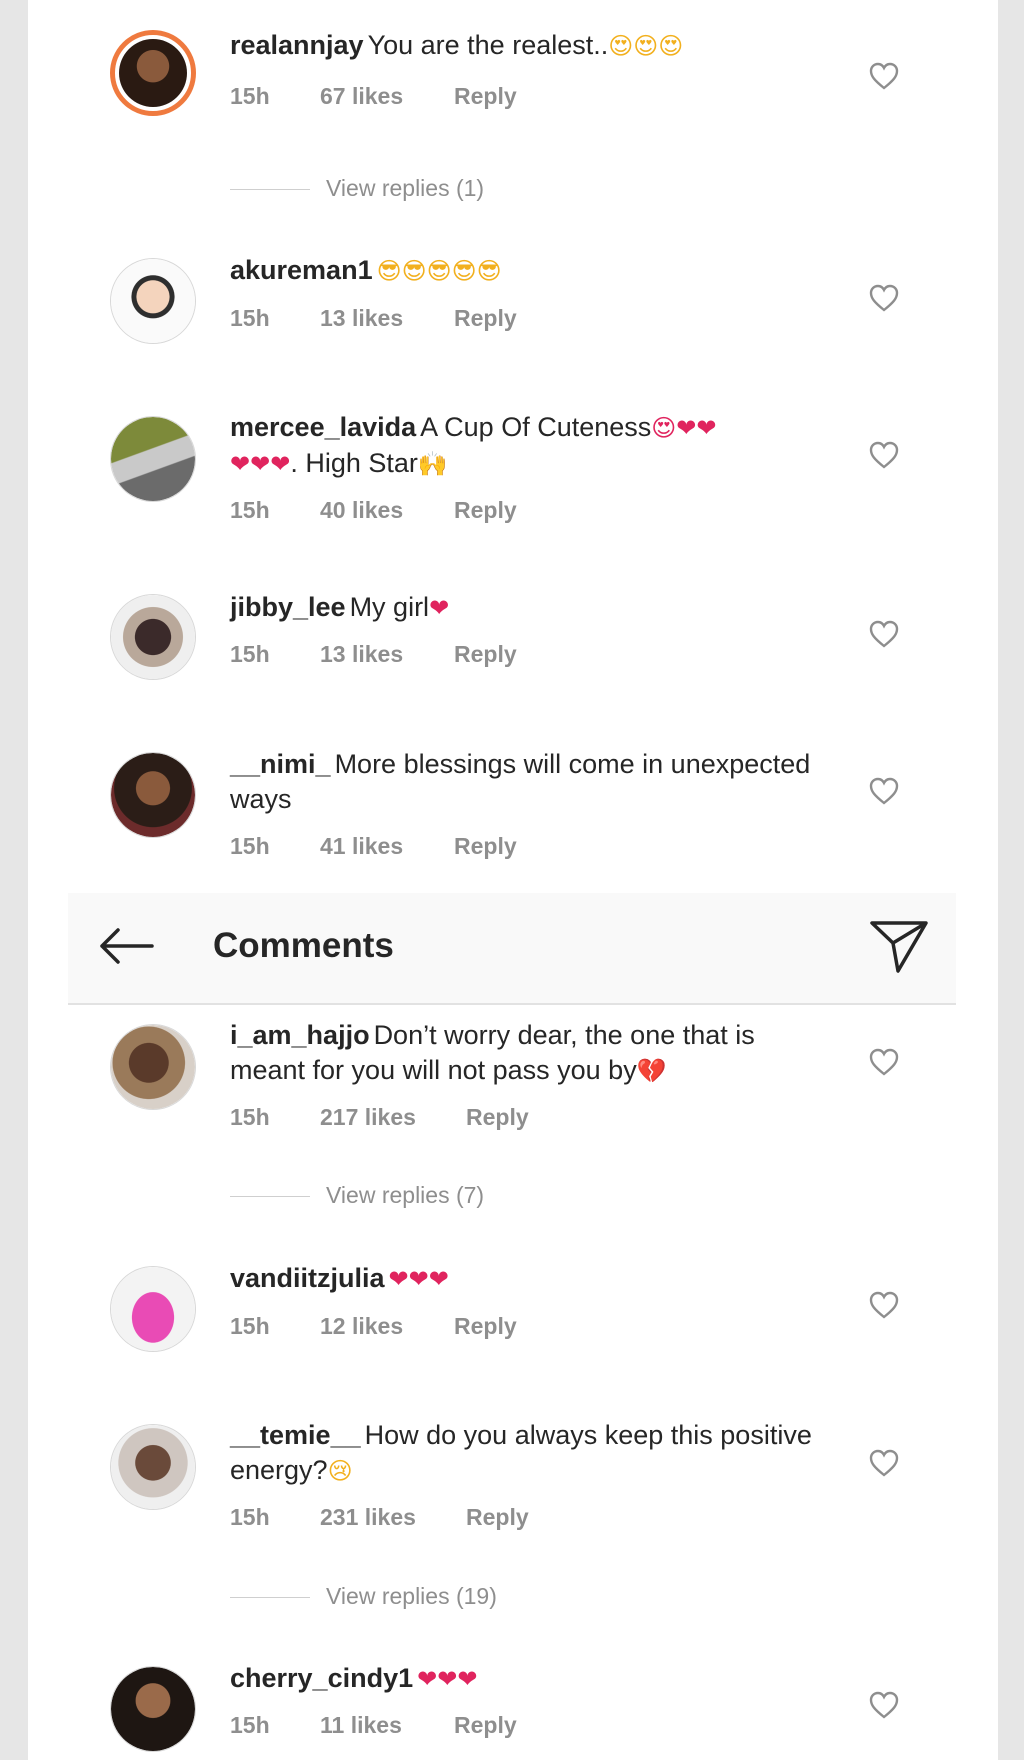  What do you see at coordinates (303, 945) in the screenshot?
I see `page-title: Comments` at bounding box center [303, 945].